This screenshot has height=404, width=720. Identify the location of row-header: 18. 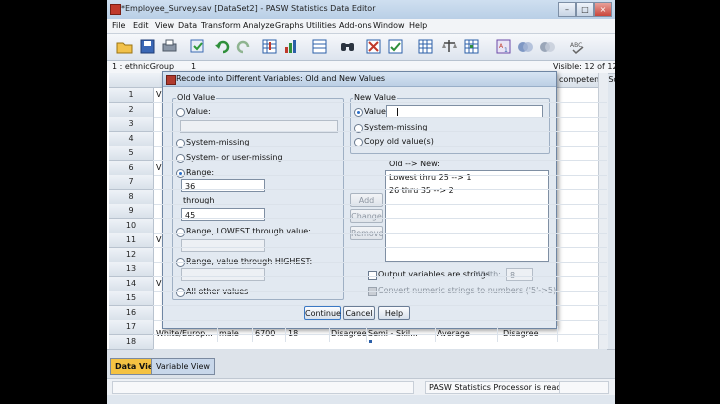
(131, 342).